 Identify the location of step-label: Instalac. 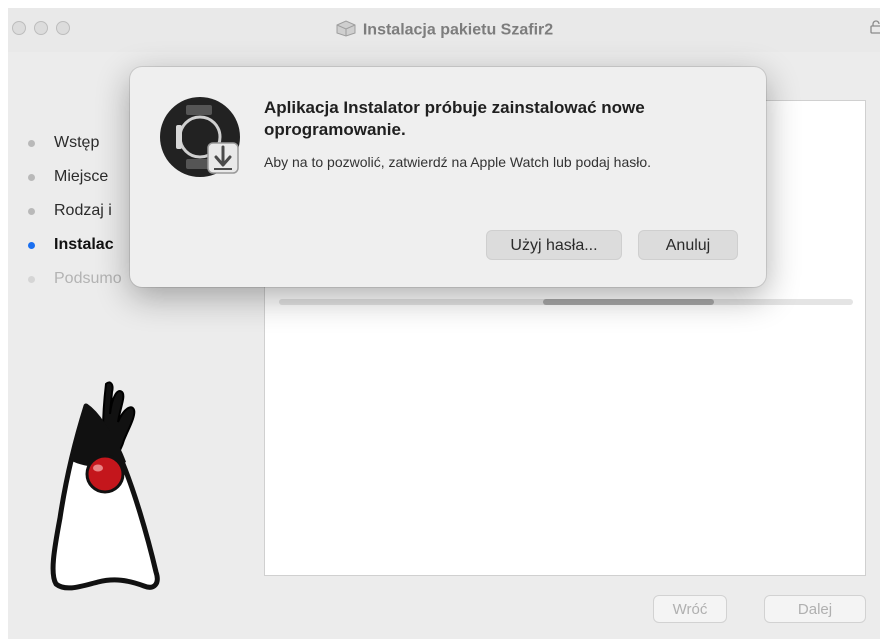
(84, 244).